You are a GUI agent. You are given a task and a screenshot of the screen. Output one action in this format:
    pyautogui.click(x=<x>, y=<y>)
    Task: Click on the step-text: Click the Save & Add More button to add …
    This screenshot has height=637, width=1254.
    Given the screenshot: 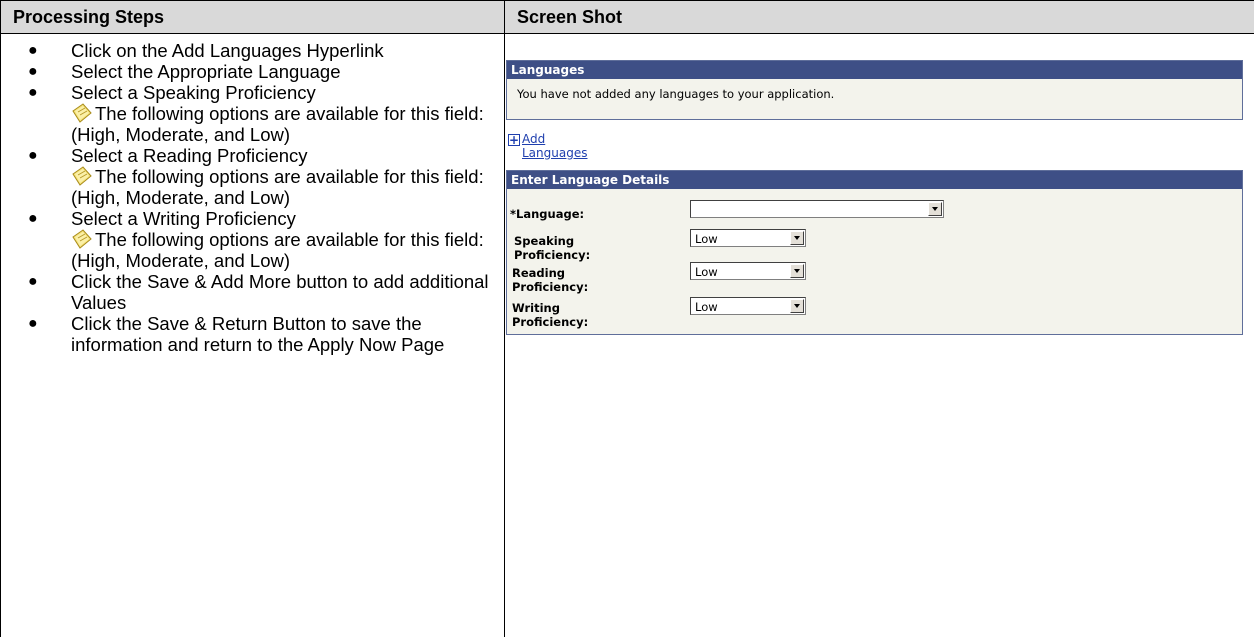 What is the action you would take?
    pyautogui.click(x=280, y=292)
    